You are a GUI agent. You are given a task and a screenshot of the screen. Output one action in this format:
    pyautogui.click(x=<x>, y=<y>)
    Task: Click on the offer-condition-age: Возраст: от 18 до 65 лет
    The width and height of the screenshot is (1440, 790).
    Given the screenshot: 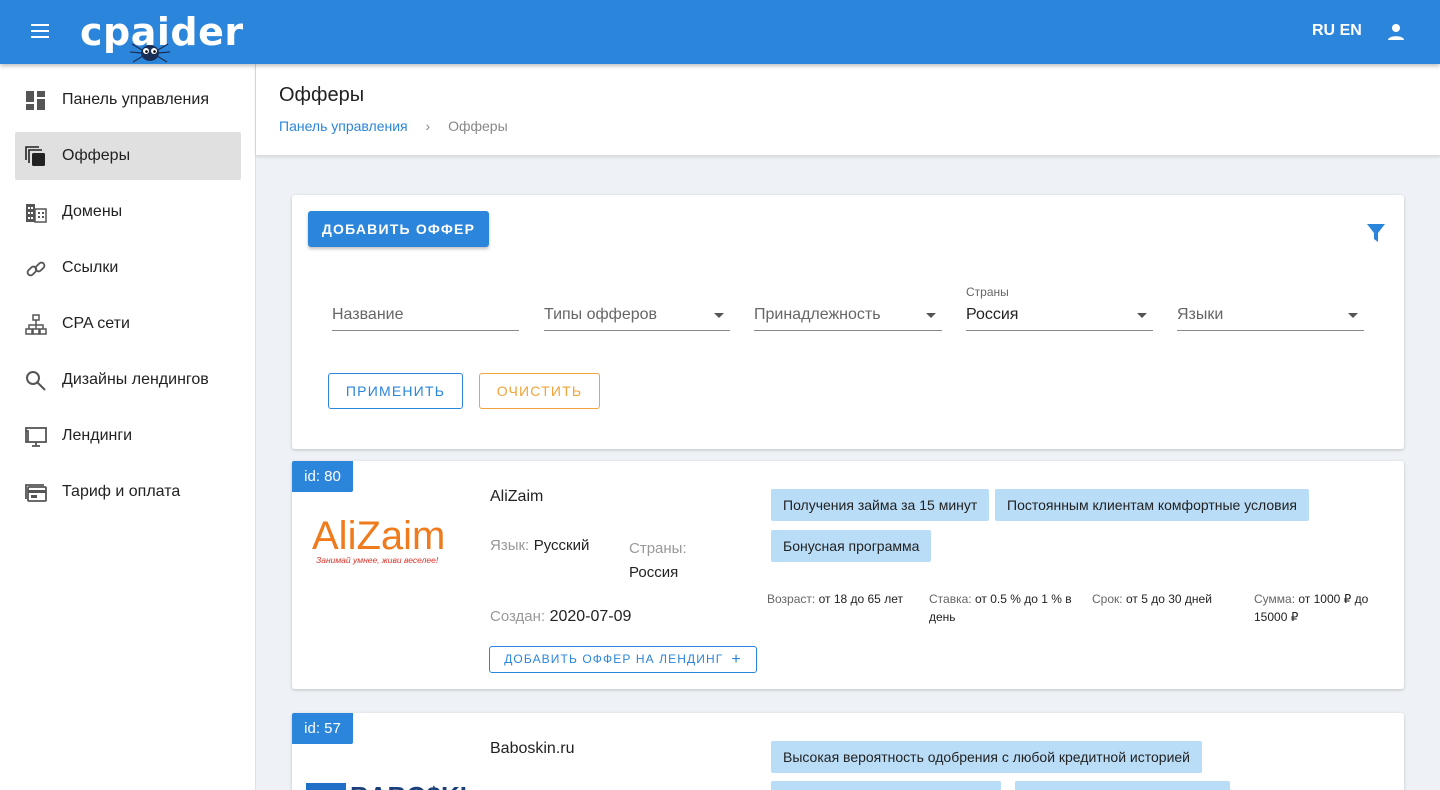 What is the action you would take?
    pyautogui.click(x=837, y=599)
    